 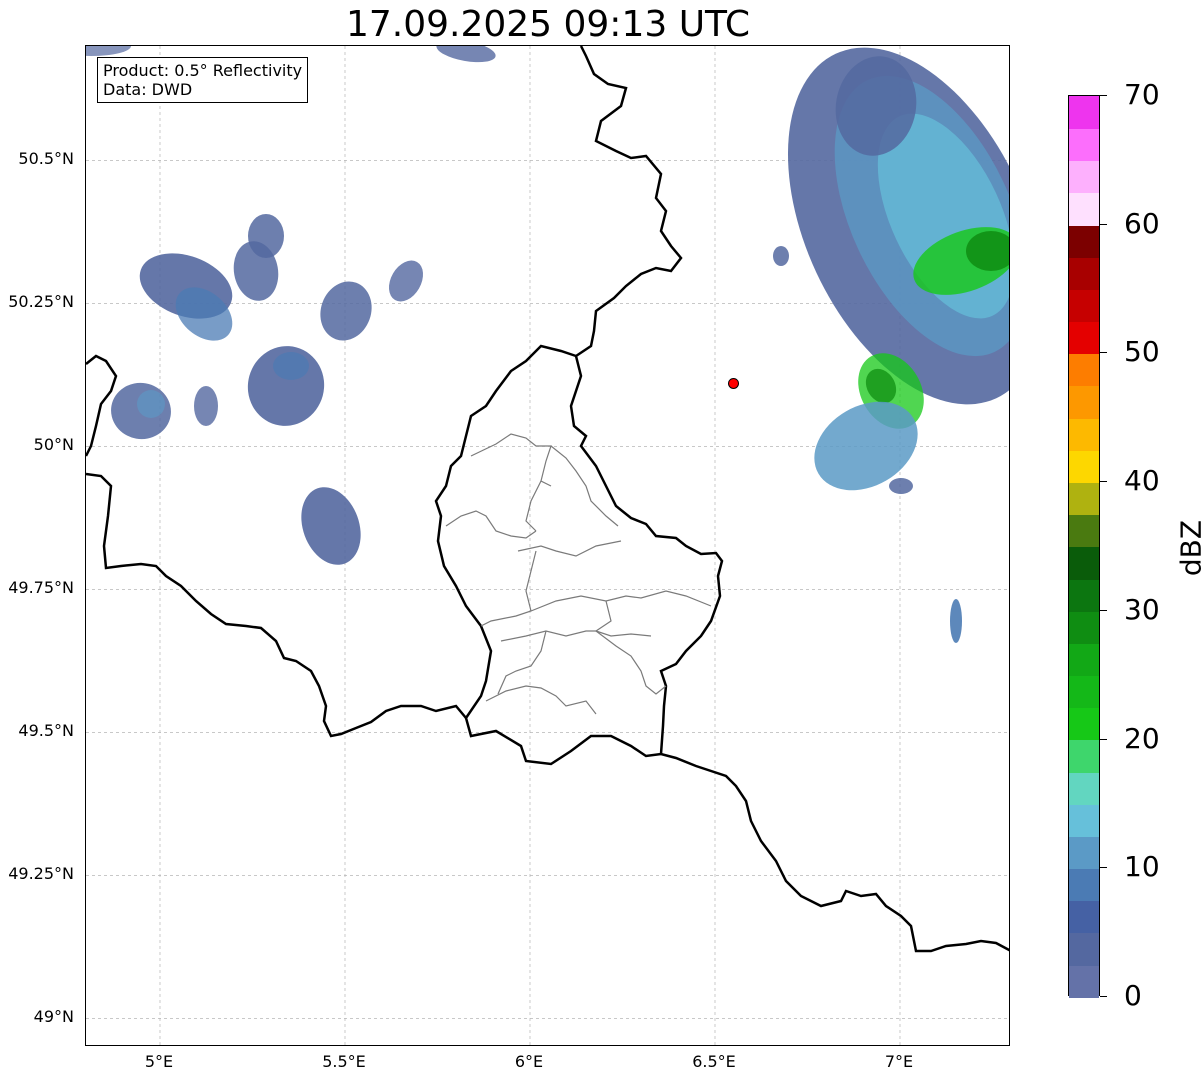 I want to click on colorbar-tick-label: 70, so click(x=1142, y=94).